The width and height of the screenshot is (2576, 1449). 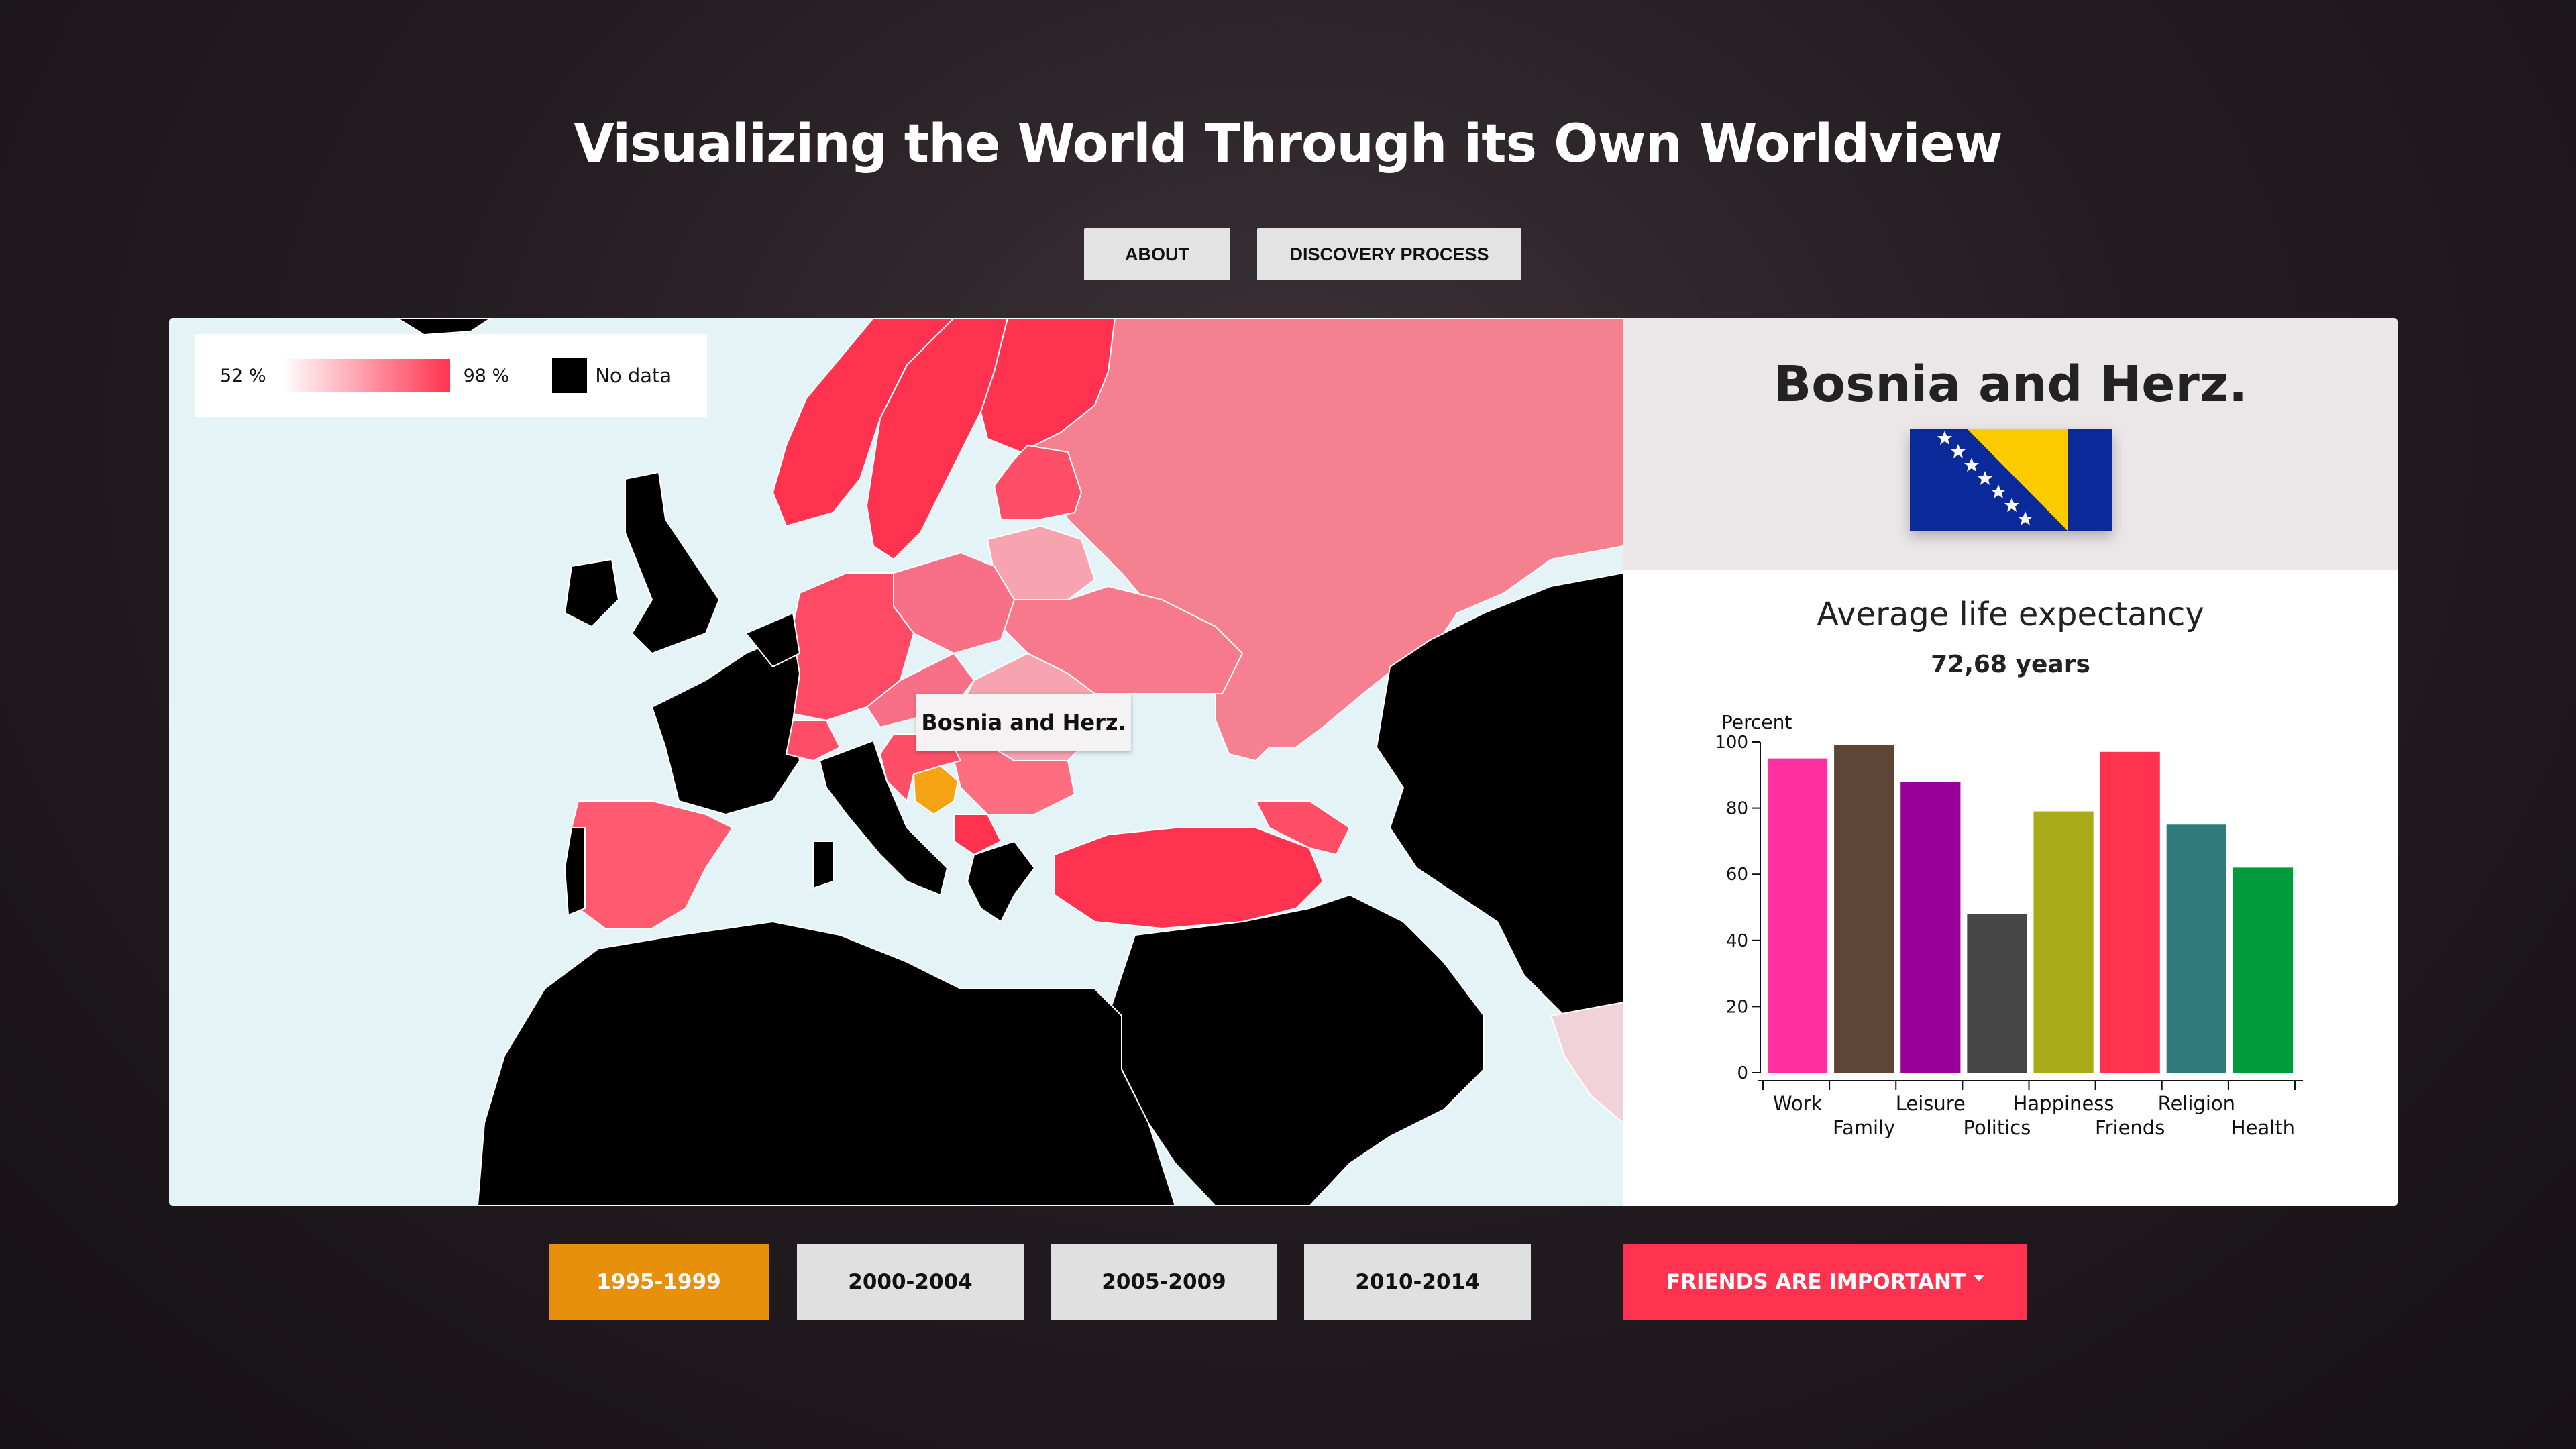 What do you see at coordinates (672, 563) in the screenshot?
I see `country-uk` at bounding box center [672, 563].